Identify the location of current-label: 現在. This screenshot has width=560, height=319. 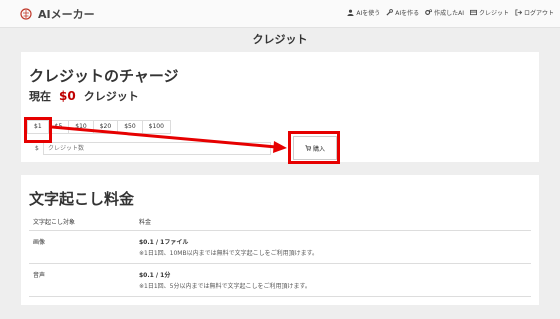
(40, 96).